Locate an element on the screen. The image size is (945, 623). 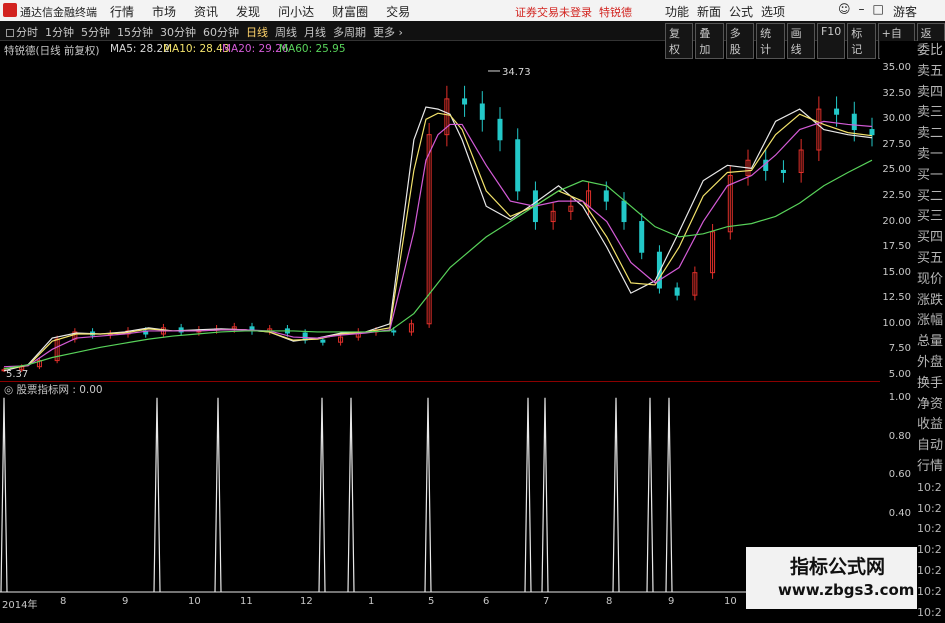
signal-tick: 0.60 is located at coordinates (899, 475).